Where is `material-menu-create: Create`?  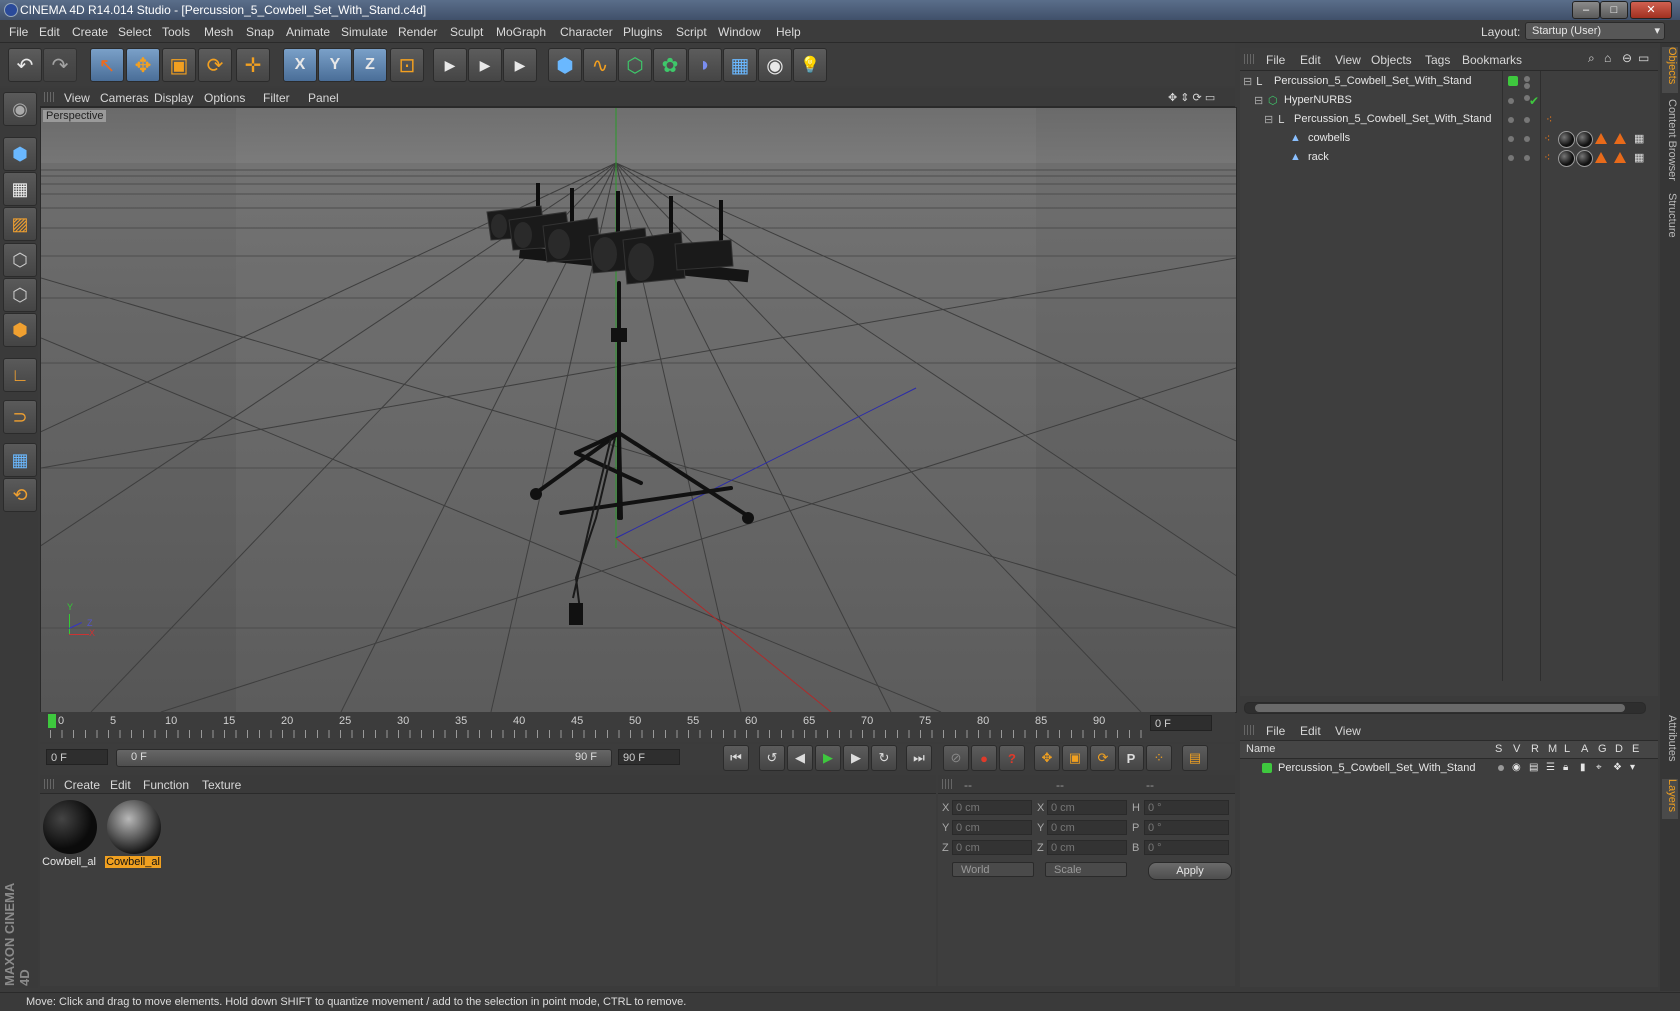
material-menu-create: Create is located at coordinates (82, 785).